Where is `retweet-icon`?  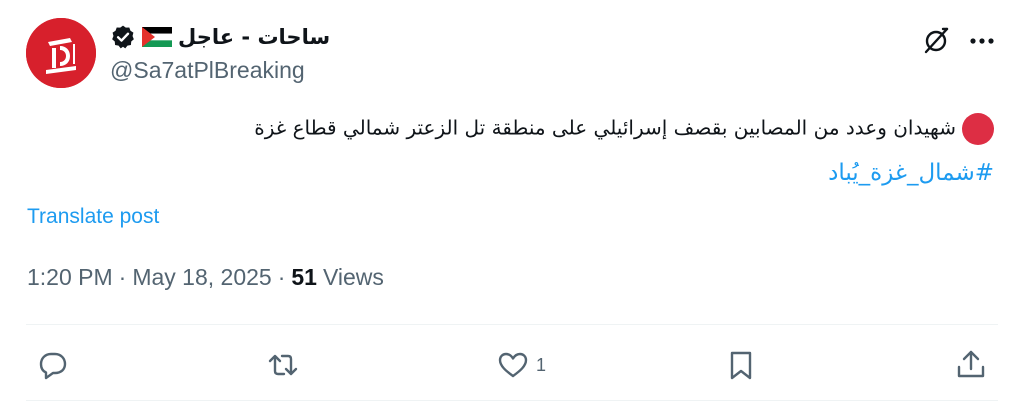 retweet-icon is located at coordinates (283, 365).